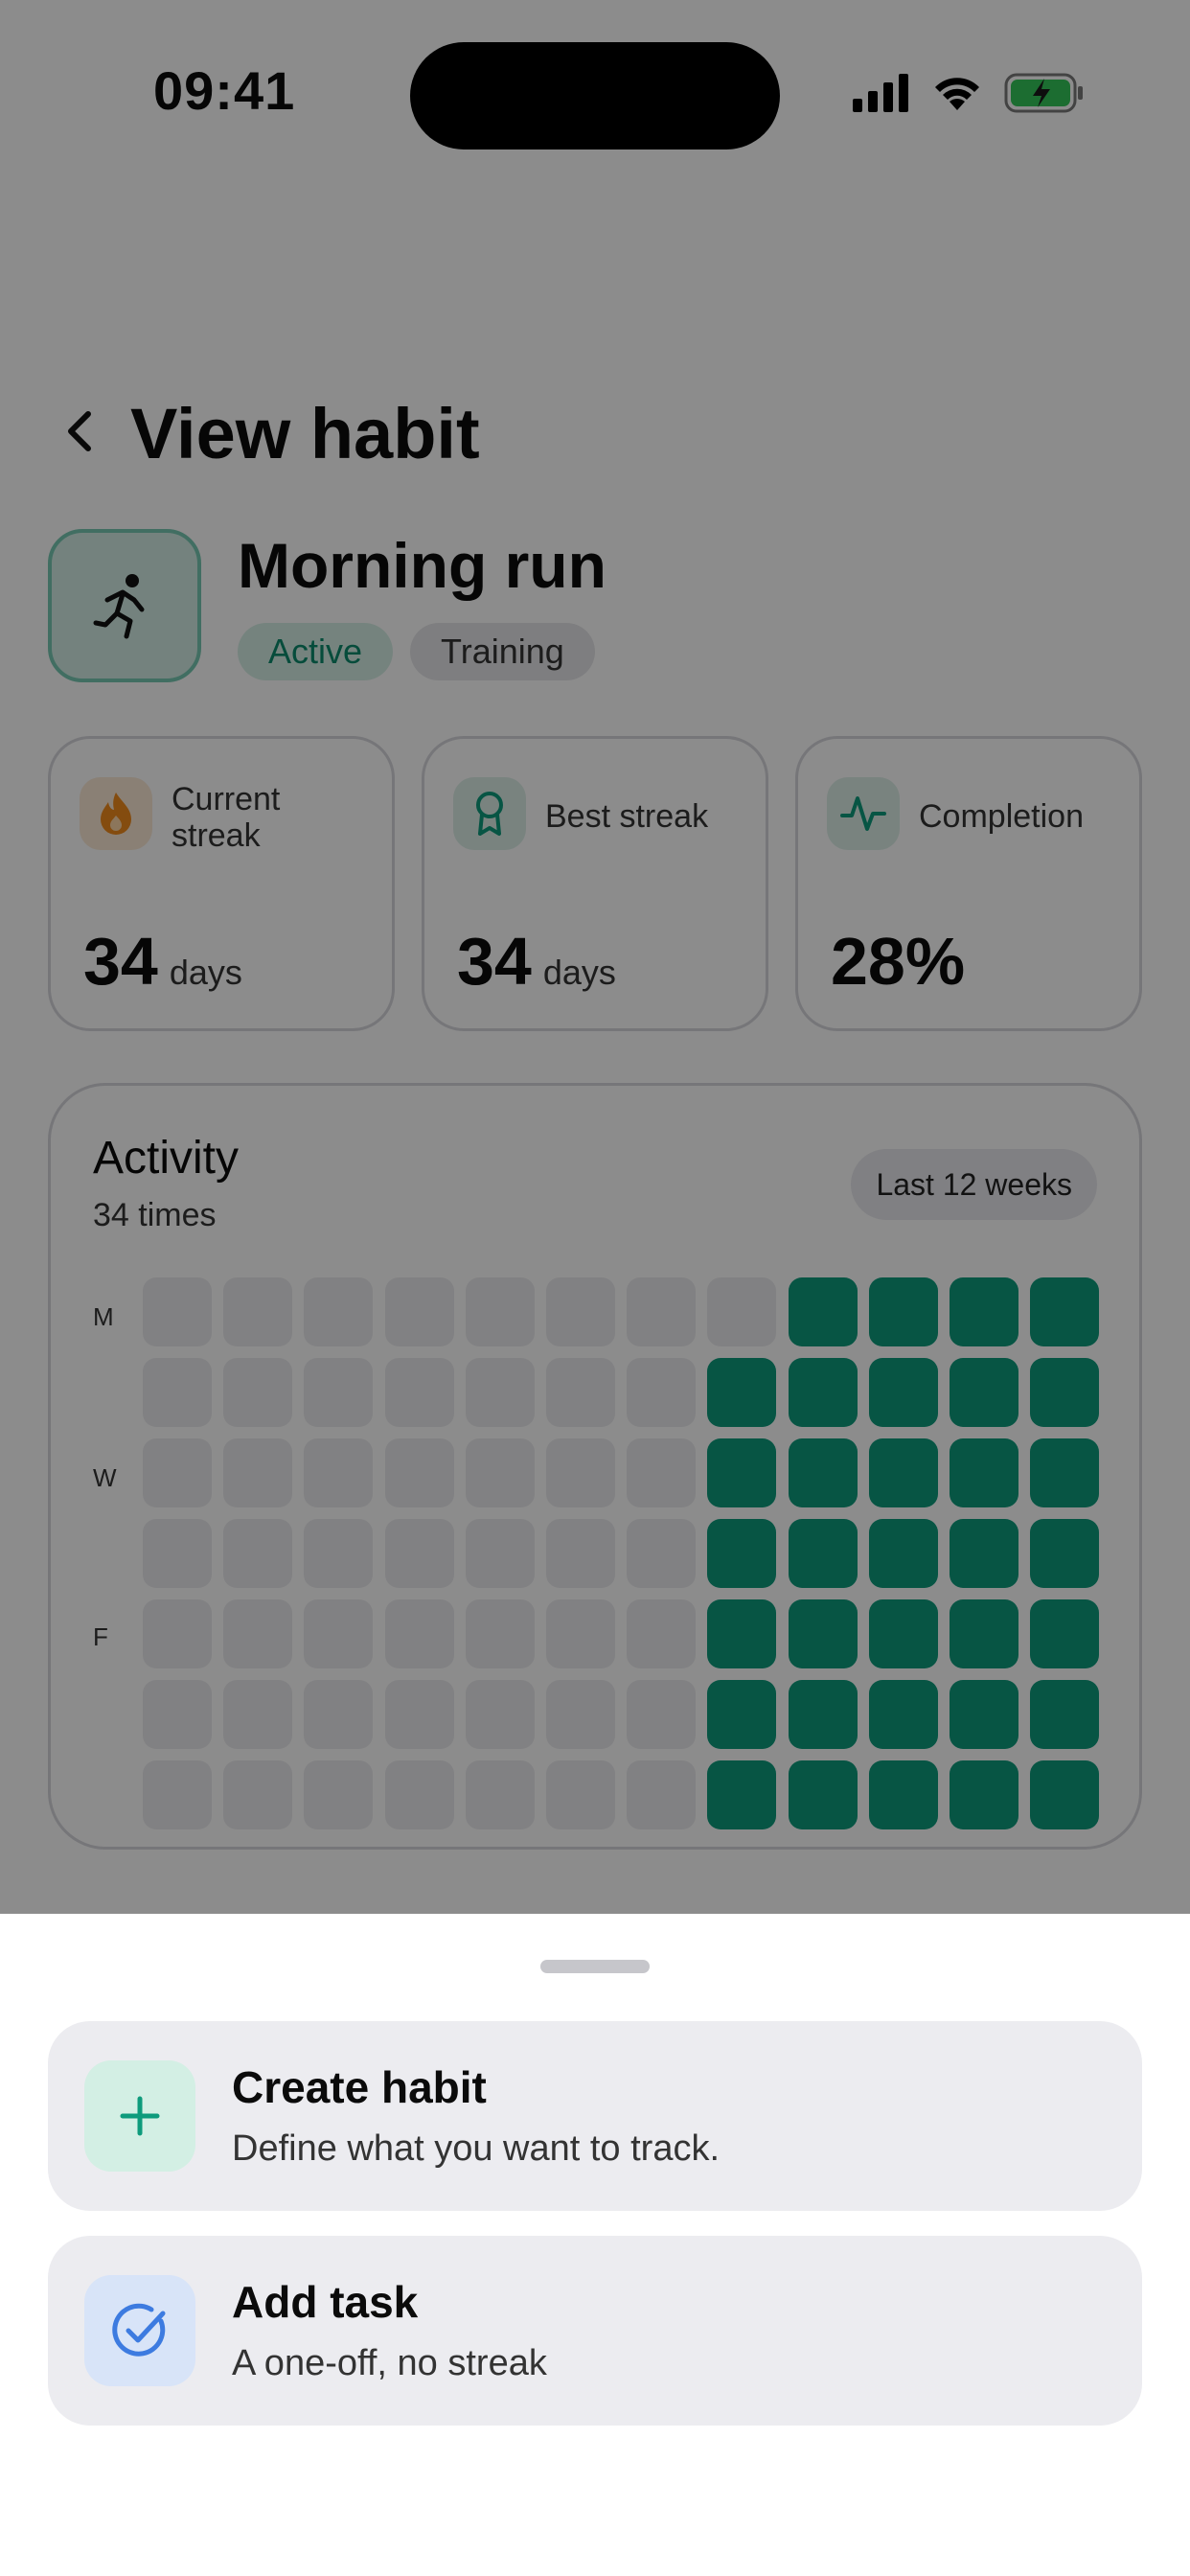 The height and width of the screenshot is (2576, 1190). Describe the element at coordinates (326, 2302) in the screenshot. I see `action-title: Add task` at that location.